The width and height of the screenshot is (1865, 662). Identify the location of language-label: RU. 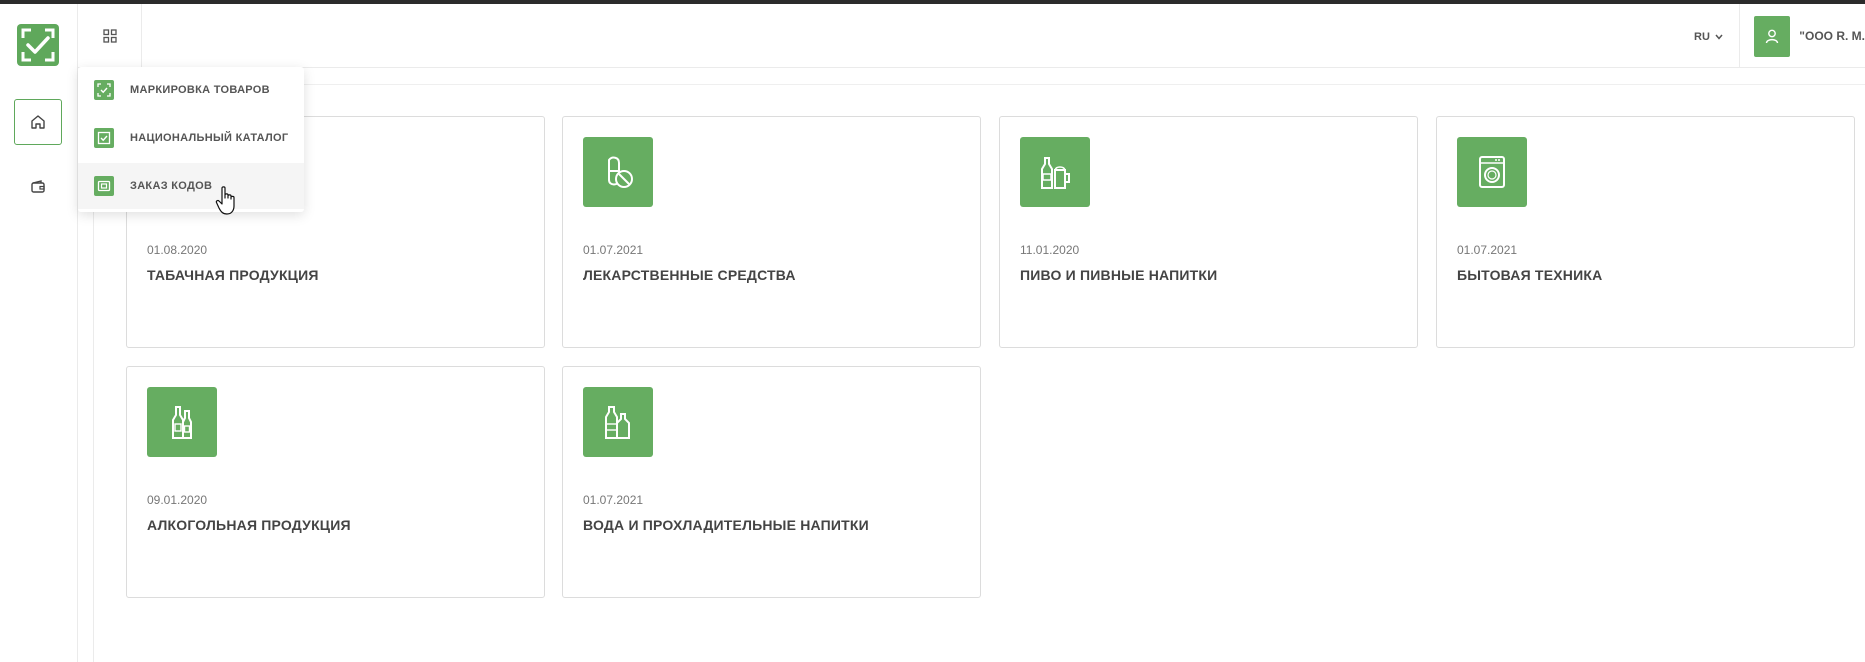
(1702, 37).